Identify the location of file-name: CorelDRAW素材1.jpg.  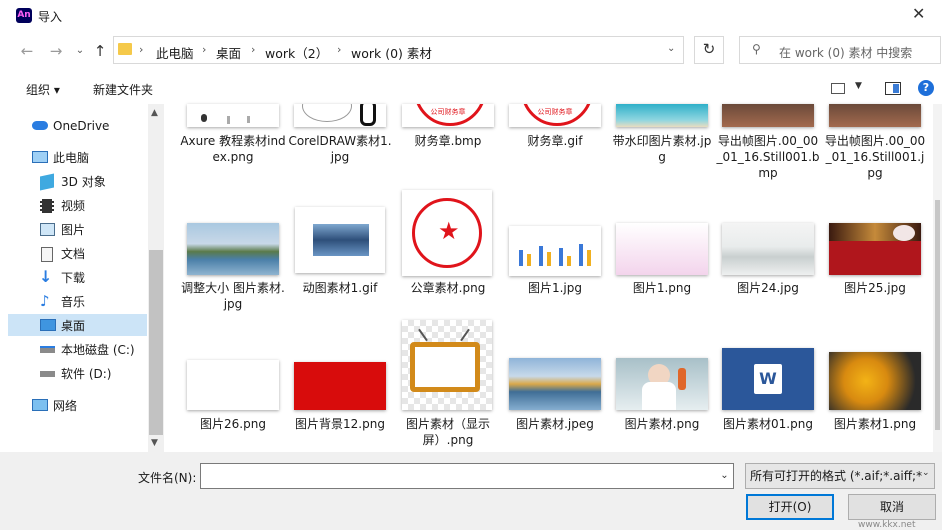
(340, 149).